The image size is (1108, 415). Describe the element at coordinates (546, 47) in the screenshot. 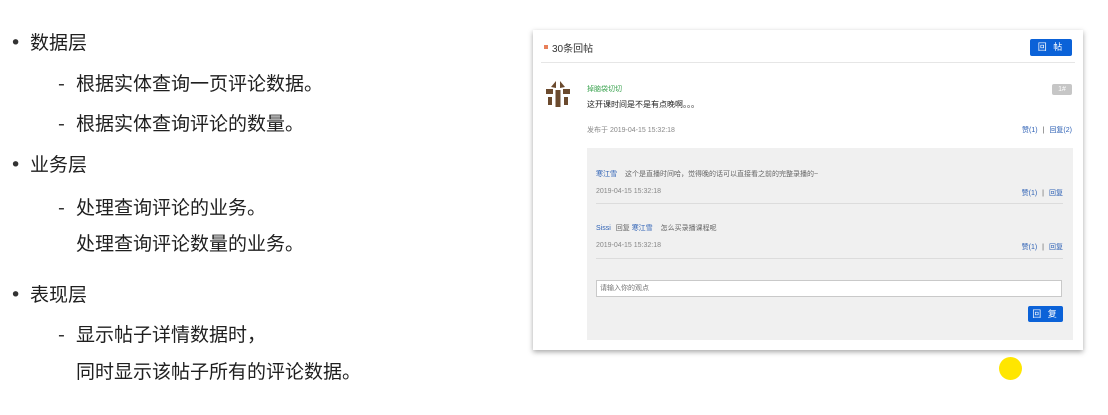

I see `section-marker` at that location.